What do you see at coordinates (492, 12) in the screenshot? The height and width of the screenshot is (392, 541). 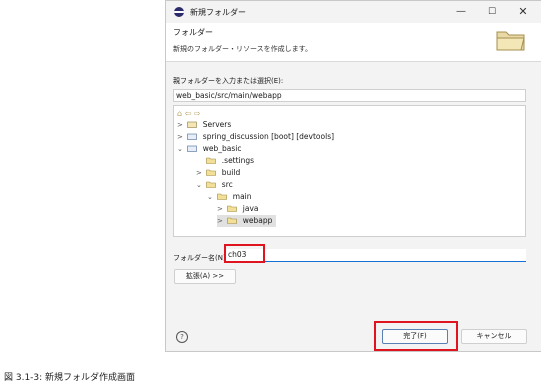 I see `maximize-button: ☐` at bounding box center [492, 12].